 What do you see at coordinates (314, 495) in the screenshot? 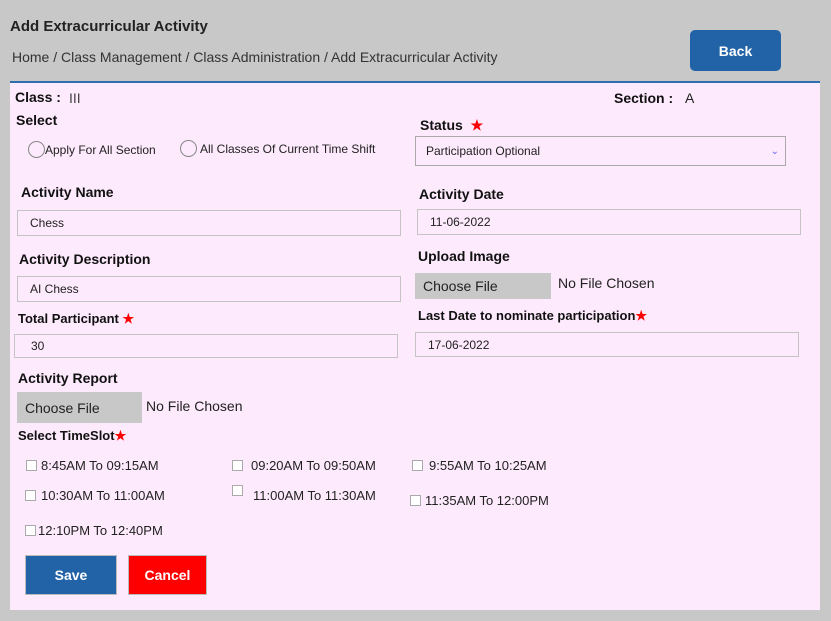
I see `timeslot-label-text: 11:00AM To 11:30AM` at bounding box center [314, 495].